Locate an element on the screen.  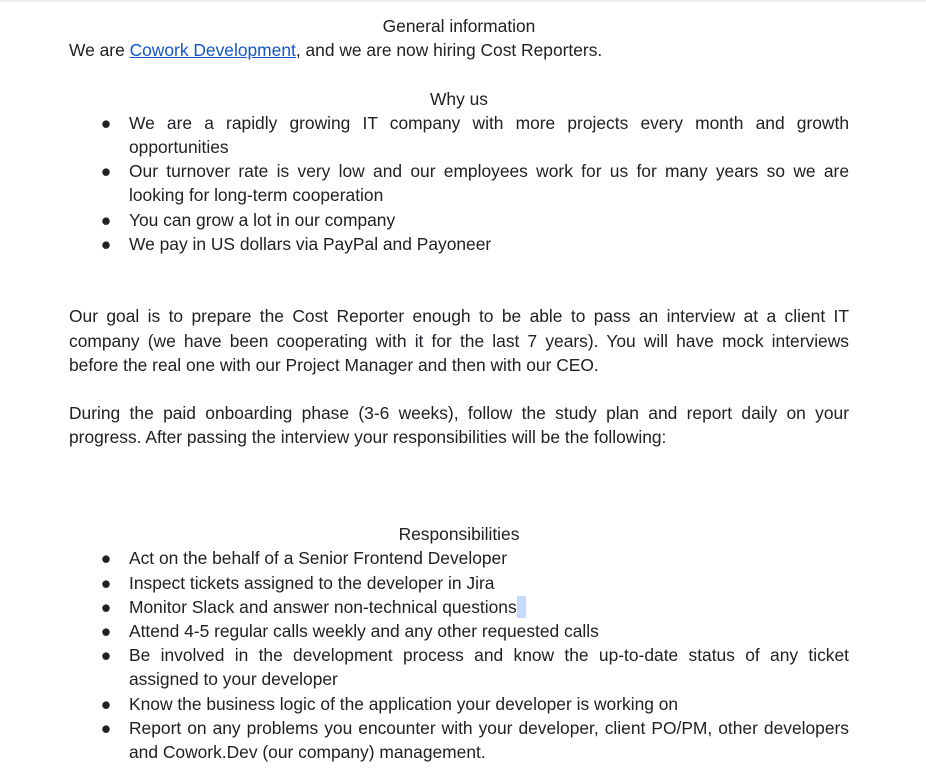
cowork-development-link: Cowork Development is located at coordinates (213, 50).